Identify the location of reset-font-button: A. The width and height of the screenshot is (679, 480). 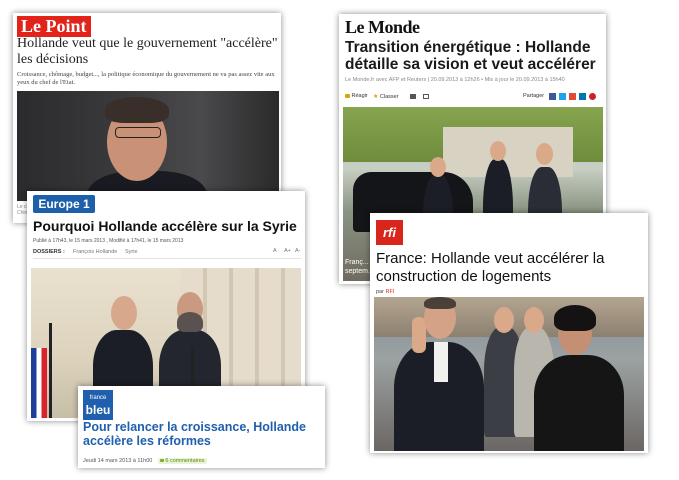
(275, 251).